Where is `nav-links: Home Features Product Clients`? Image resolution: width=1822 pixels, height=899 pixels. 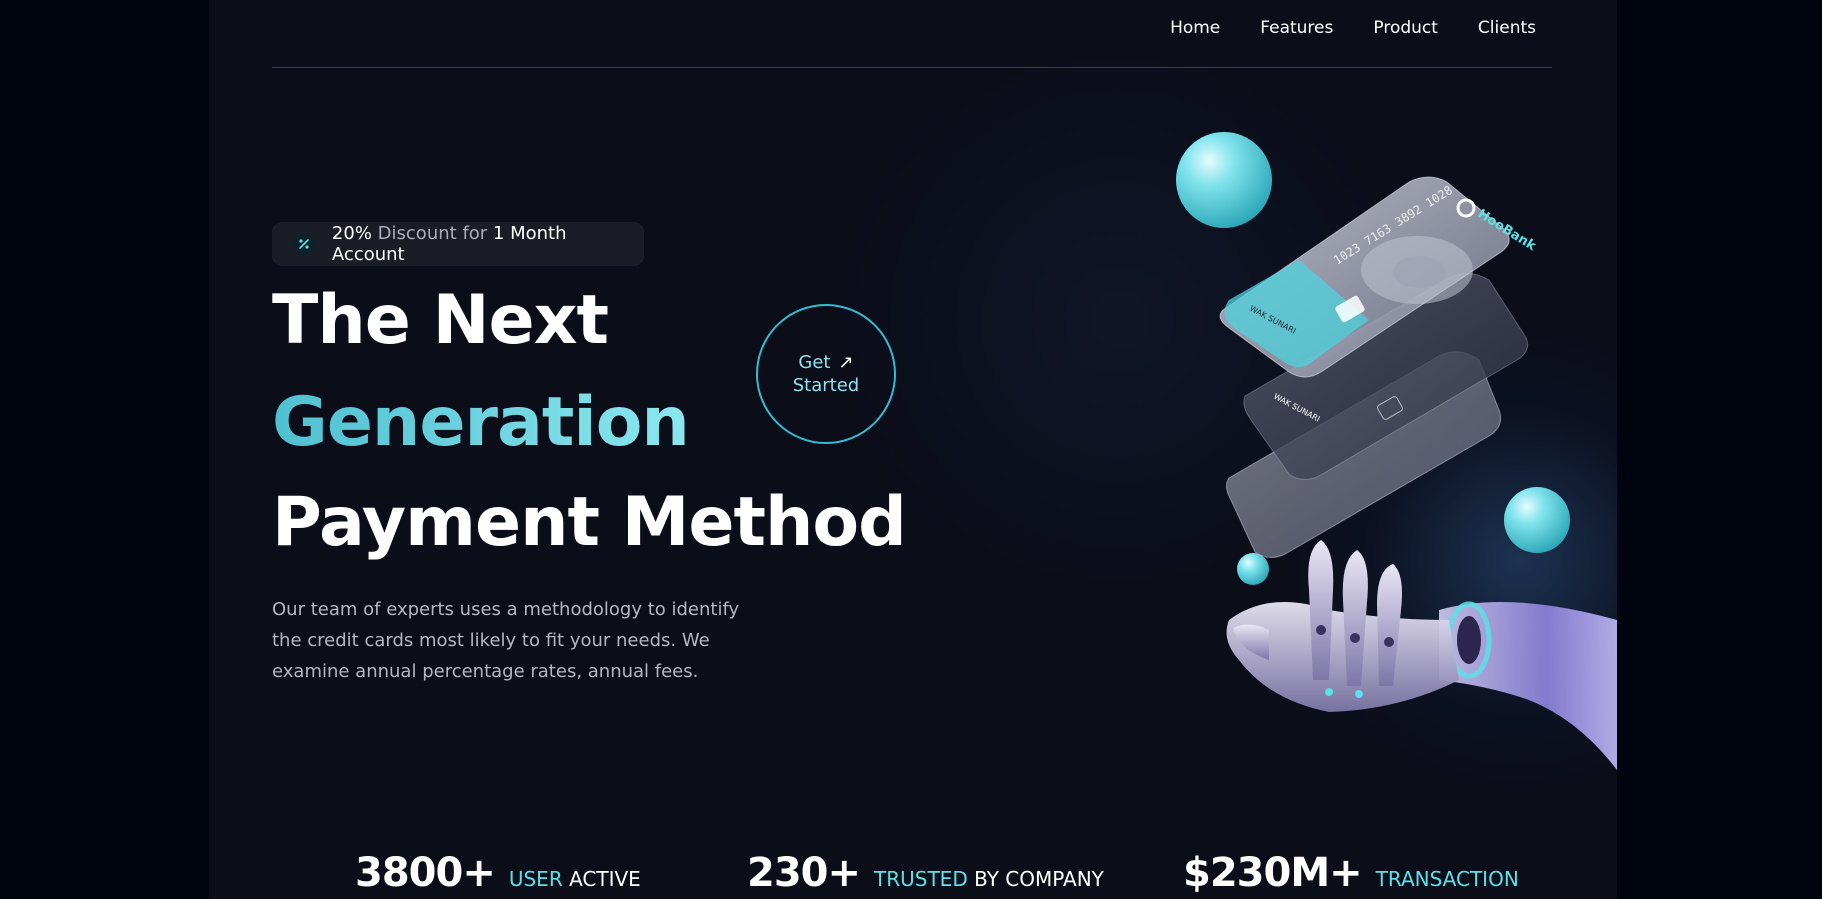 nav-links: Home Features Product Clients is located at coordinates (1353, 28).